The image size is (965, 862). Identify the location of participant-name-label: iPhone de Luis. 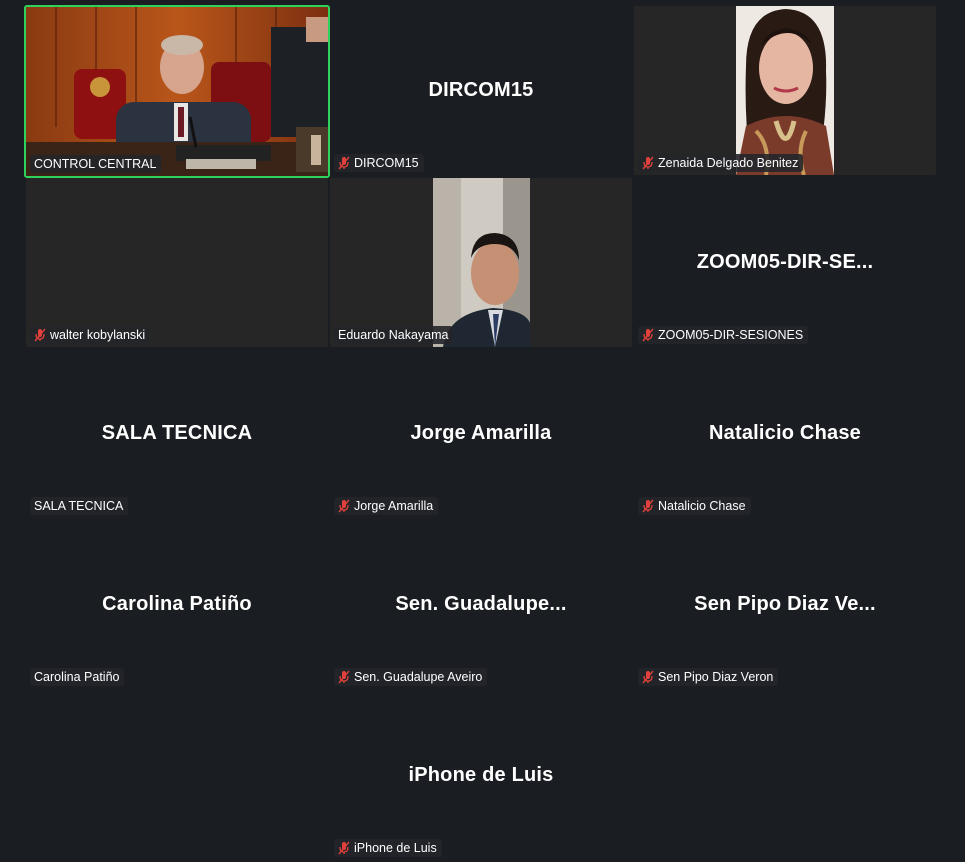
(388, 848).